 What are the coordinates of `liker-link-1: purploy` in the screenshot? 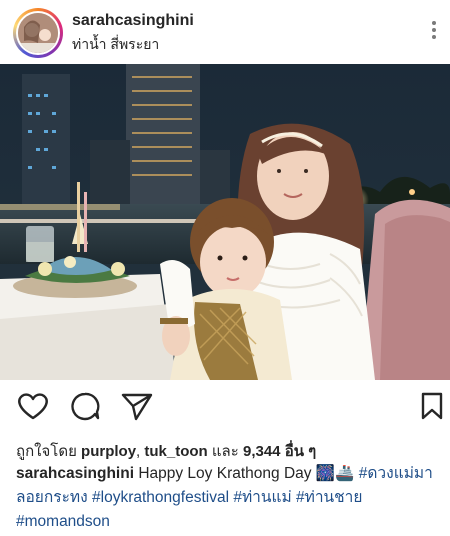 It's located at (108, 451).